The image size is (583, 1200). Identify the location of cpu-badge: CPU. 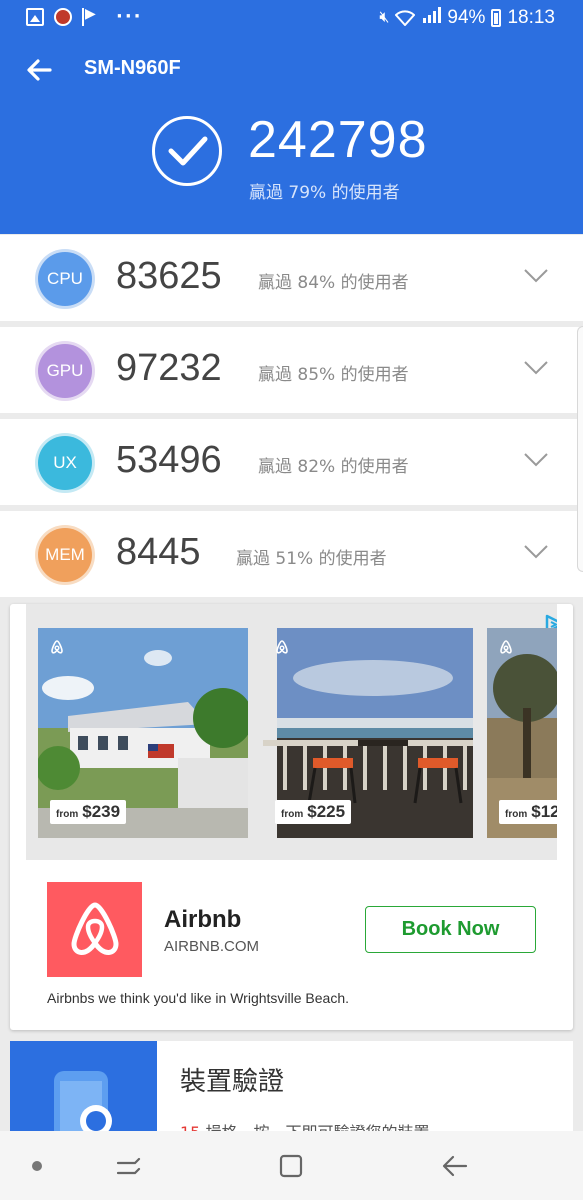
(65, 279).